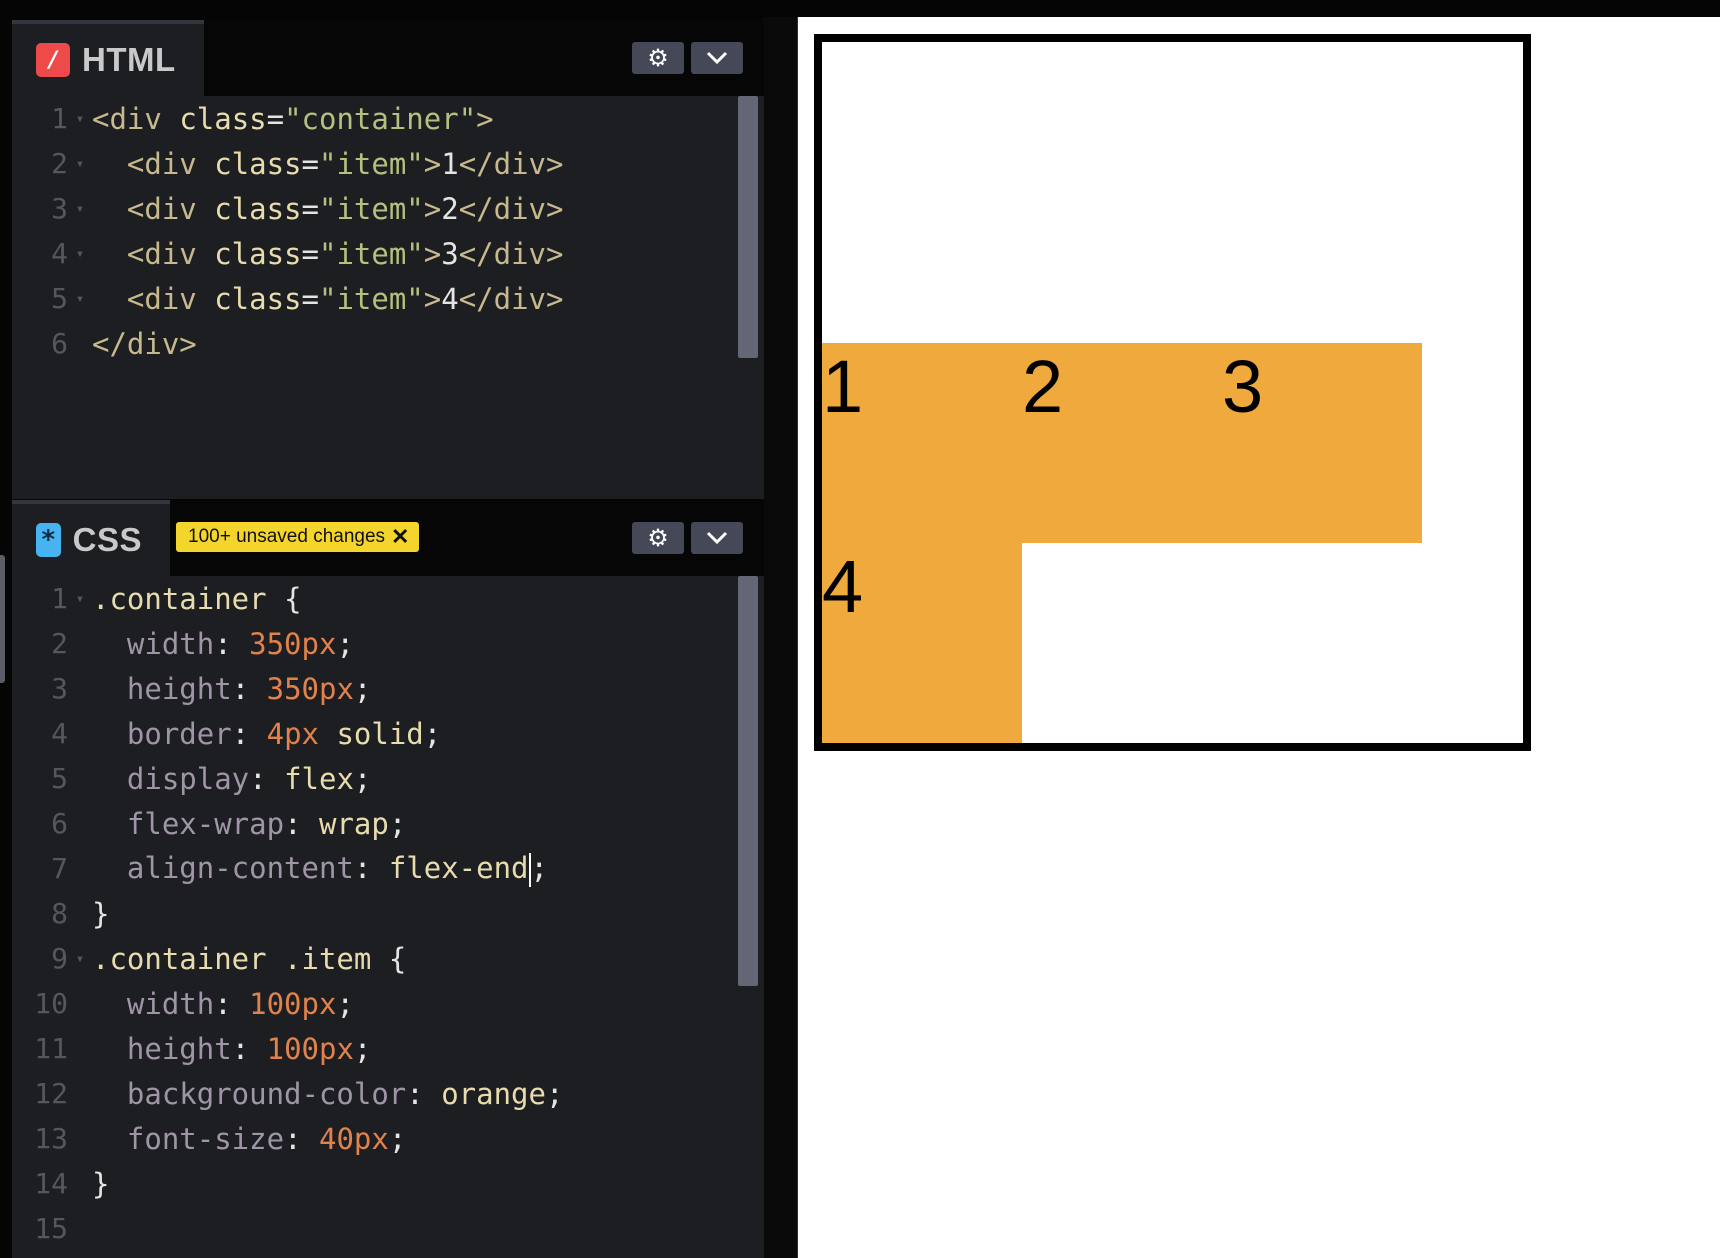  Describe the element at coordinates (293, 643) in the screenshot. I see `code-token: 350px` at that location.